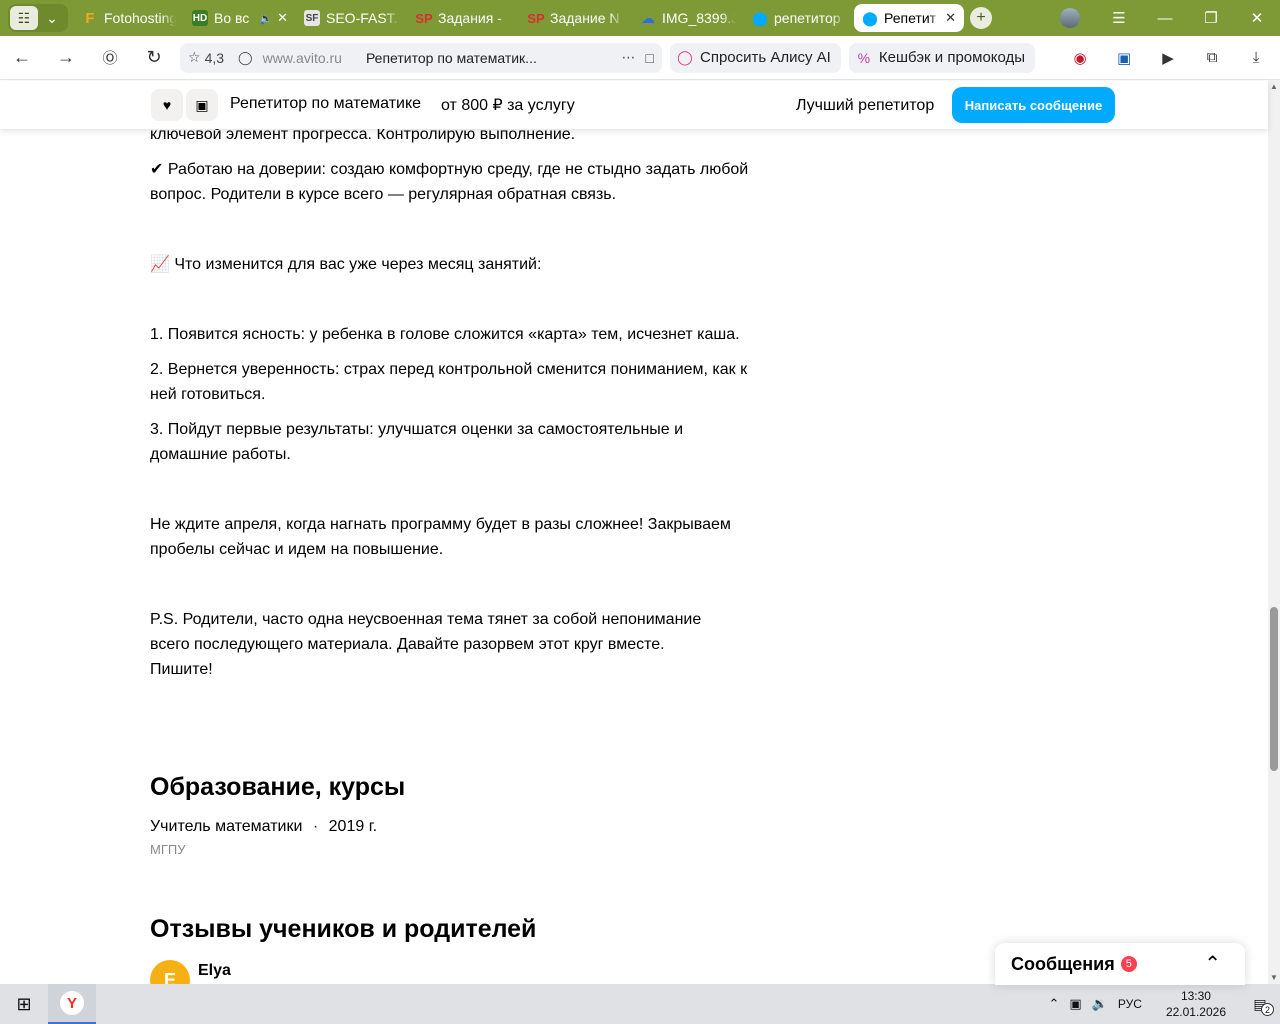  I want to click on tab-title: Во вс, so click(232, 18).